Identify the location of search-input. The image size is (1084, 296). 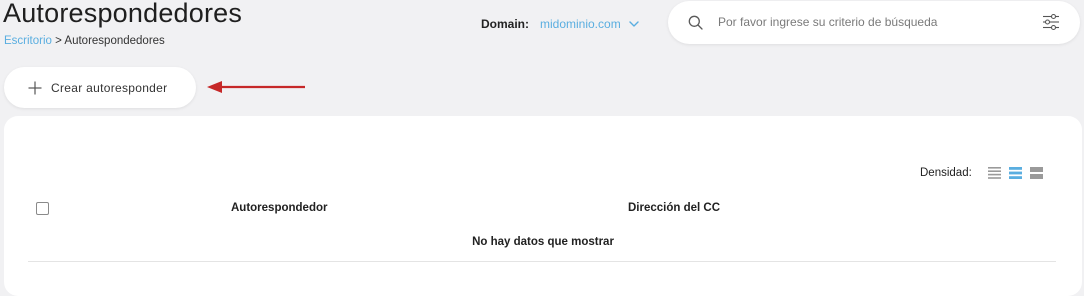
(868, 22).